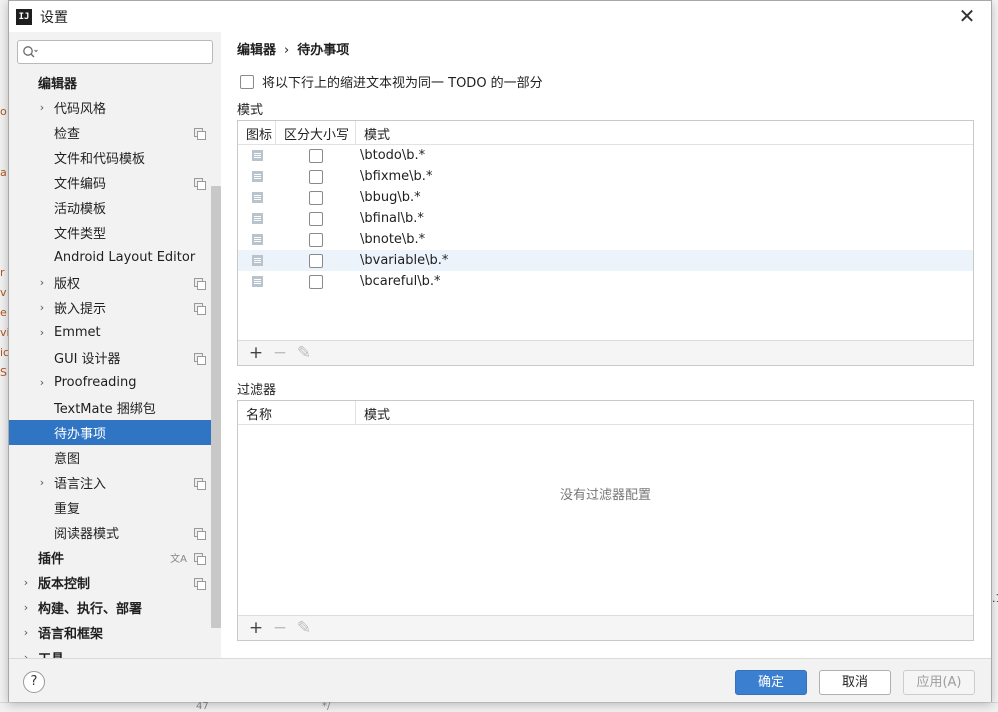  What do you see at coordinates (80, 109) in the screenshot?
I see `sidebar-item-label: 代码风格` at bounding box center [80, 109].